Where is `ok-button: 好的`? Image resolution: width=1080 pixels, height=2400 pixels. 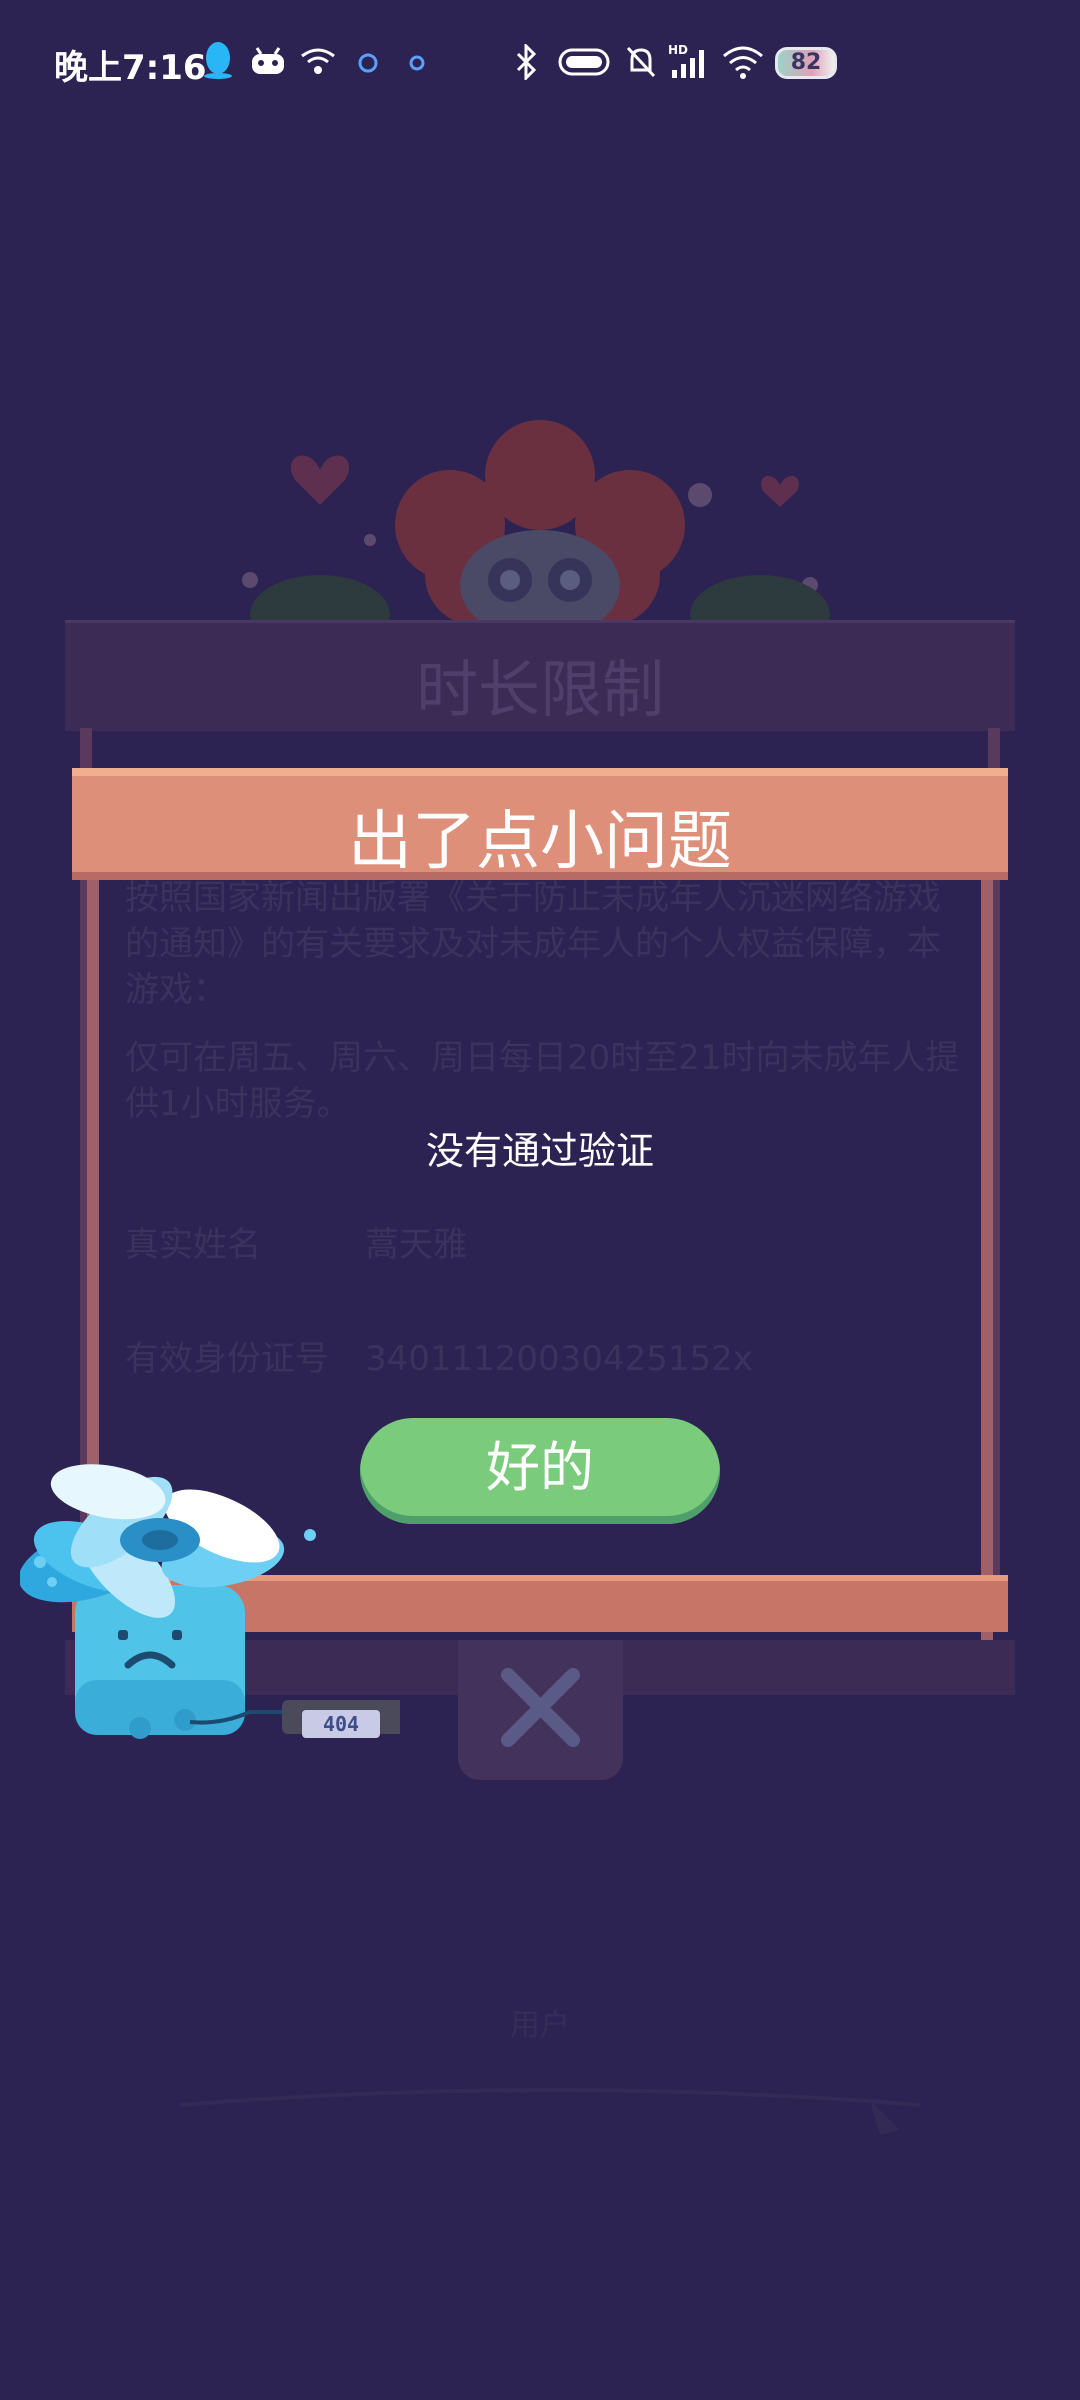
ok-button: 好的 is located at coordinates (540, 1471).